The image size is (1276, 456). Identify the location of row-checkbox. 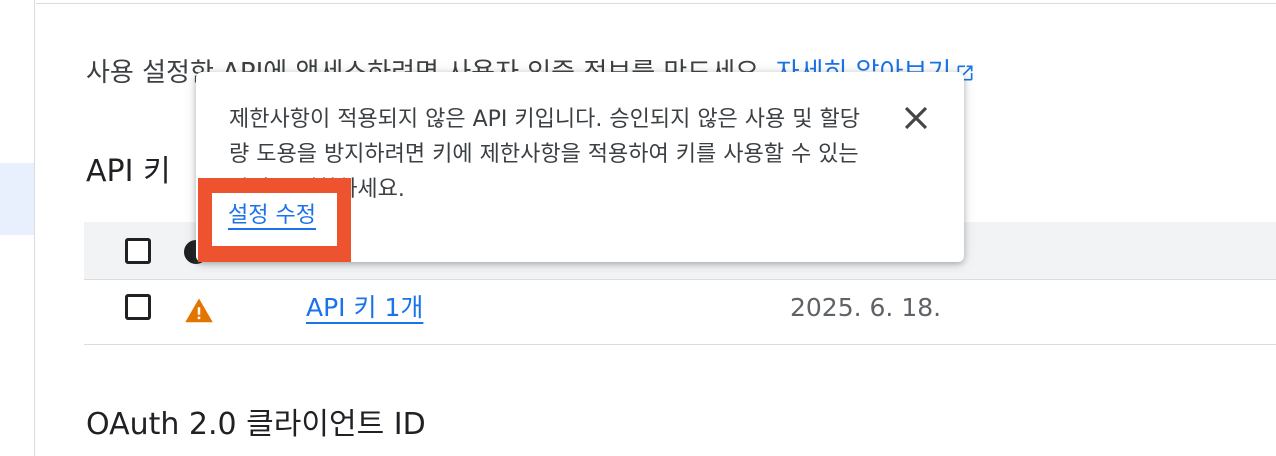
(138, 307).